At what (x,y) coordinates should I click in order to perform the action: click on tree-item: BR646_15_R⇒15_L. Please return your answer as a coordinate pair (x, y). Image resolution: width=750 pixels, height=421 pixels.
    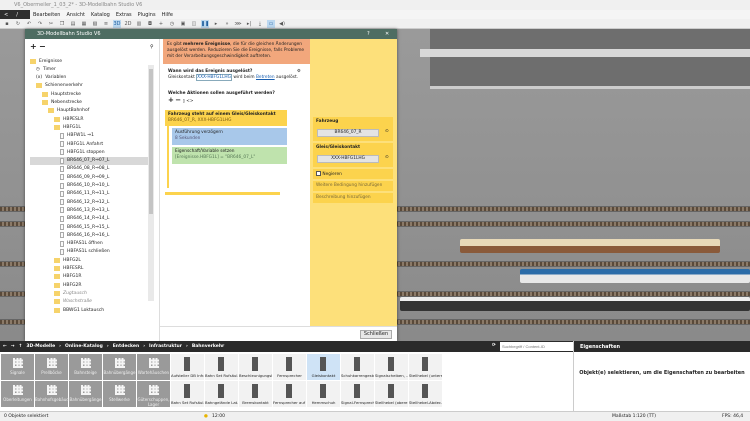
    Looking at the image, I should click on (84, 227).